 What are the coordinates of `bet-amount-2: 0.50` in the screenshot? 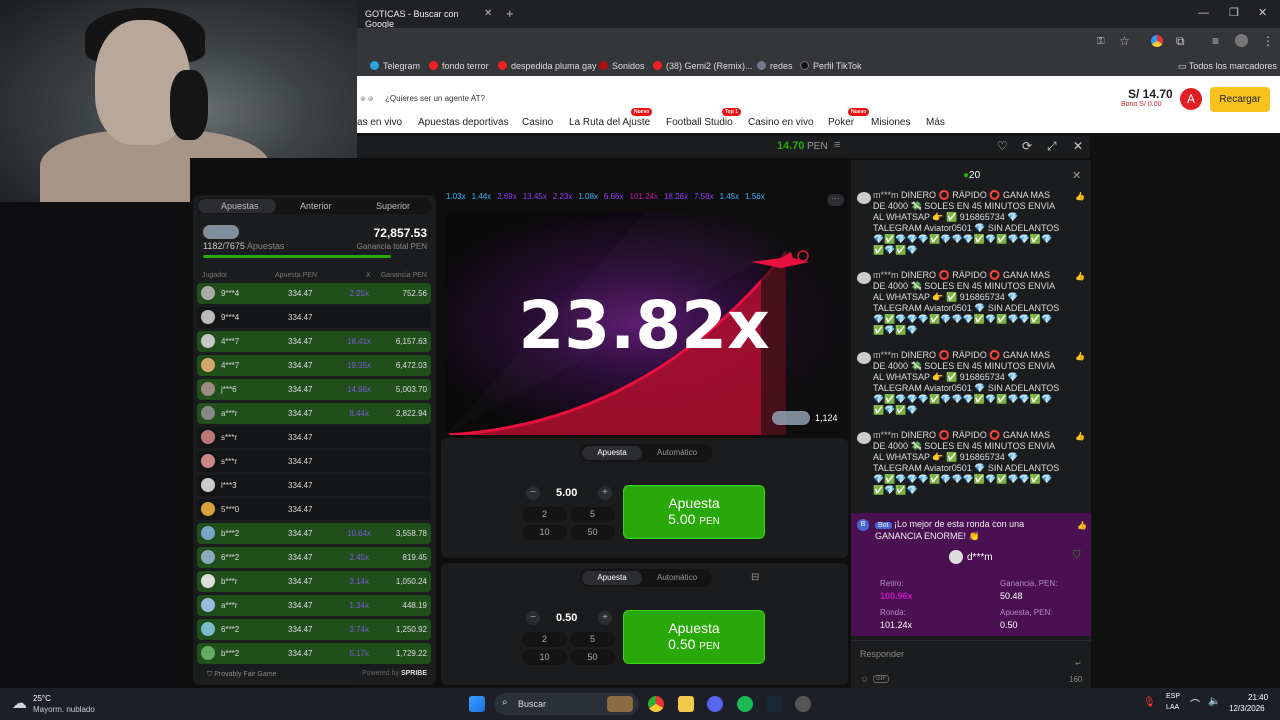 It's located at (566, 618).